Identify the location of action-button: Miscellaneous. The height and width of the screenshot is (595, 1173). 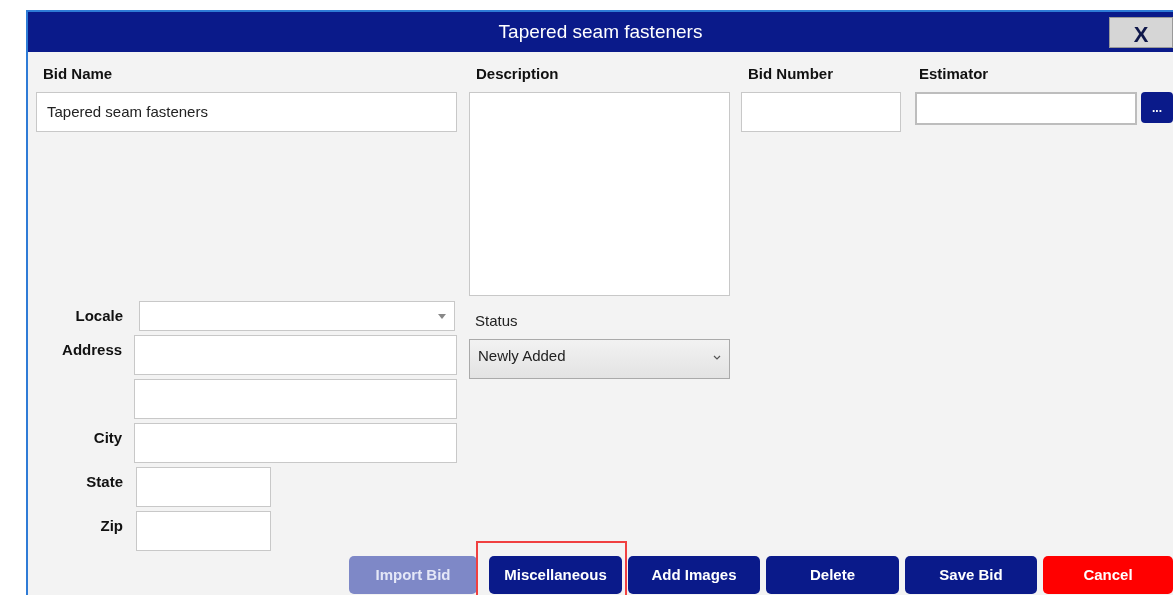
(555, 575).